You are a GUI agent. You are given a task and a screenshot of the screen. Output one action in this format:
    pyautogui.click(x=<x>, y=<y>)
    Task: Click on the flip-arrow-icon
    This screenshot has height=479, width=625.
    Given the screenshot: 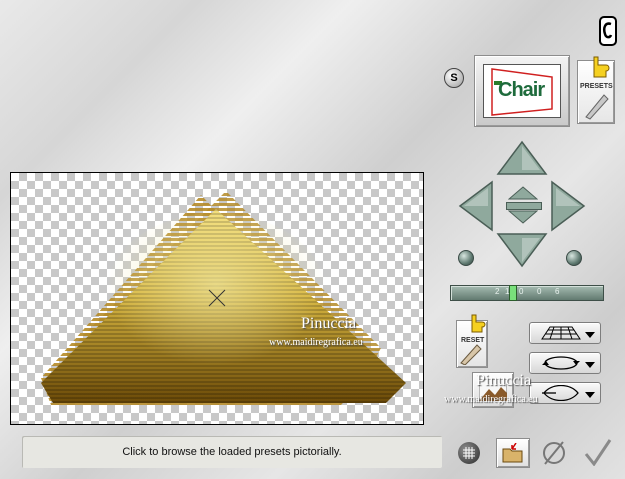 What is the action you would take?
    pyautogui.click(x=560, y=393)
    